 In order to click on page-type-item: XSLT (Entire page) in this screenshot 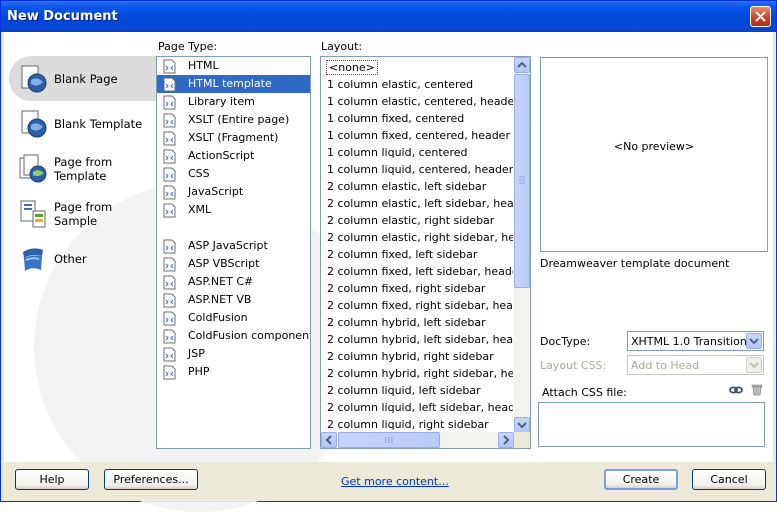, I will do `click(233, 120)`.